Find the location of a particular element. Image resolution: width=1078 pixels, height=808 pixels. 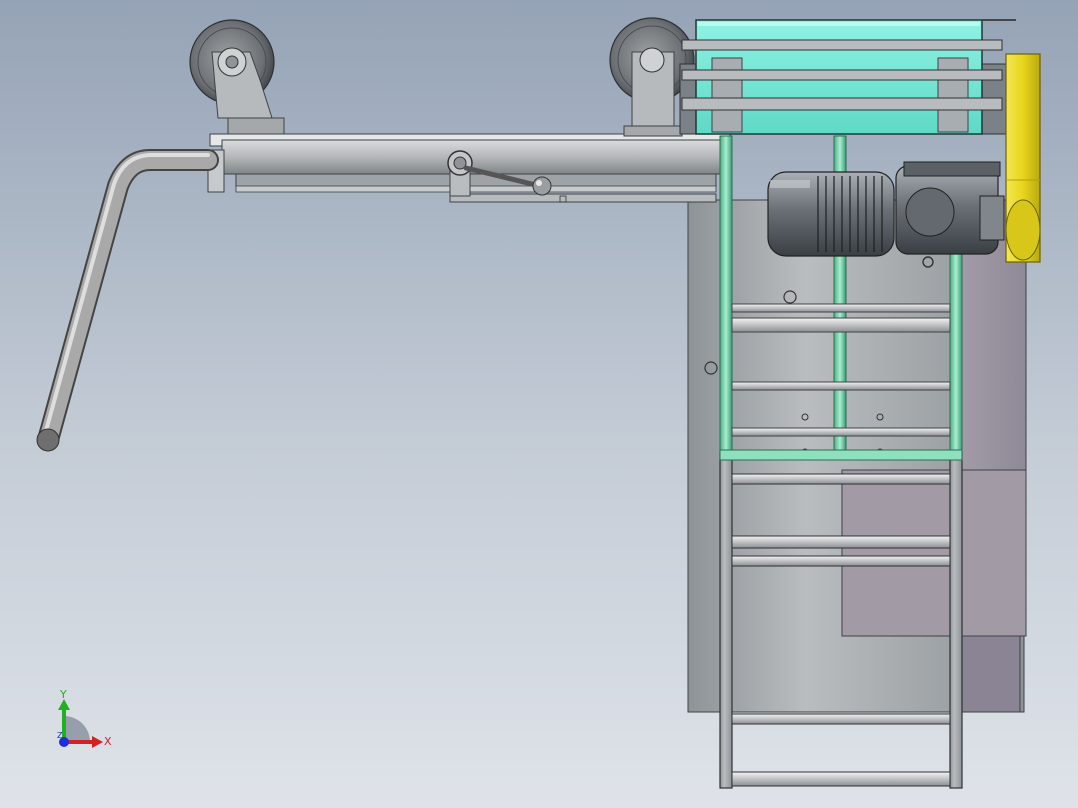

cyan-frame-guard is located at coordinates (847, 77).